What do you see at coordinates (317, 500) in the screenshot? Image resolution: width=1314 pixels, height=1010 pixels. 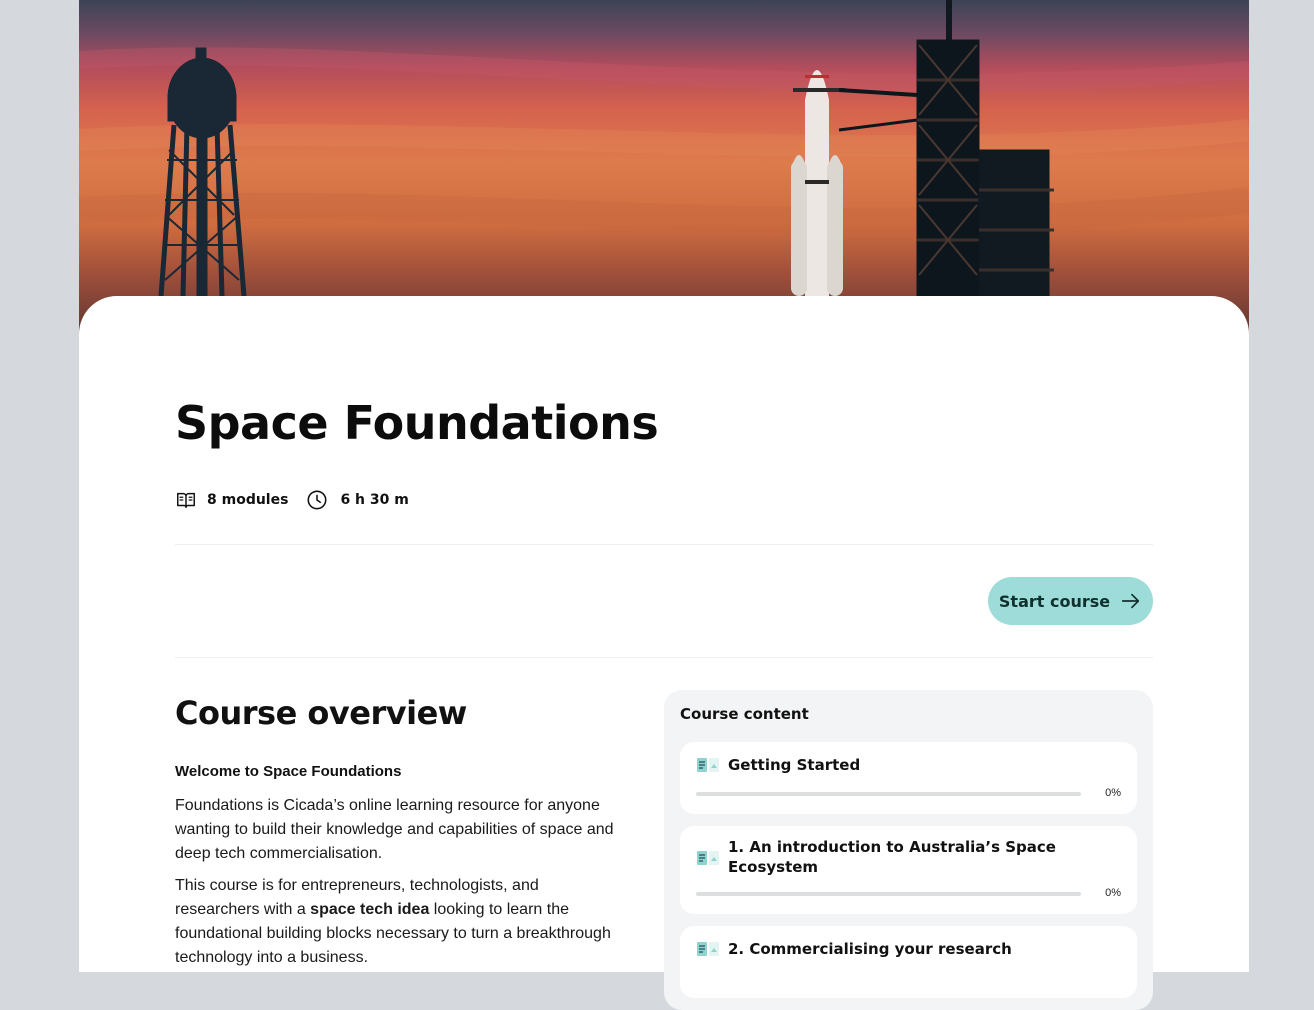 I see `clock-icon` at bounding box center [317, 500].